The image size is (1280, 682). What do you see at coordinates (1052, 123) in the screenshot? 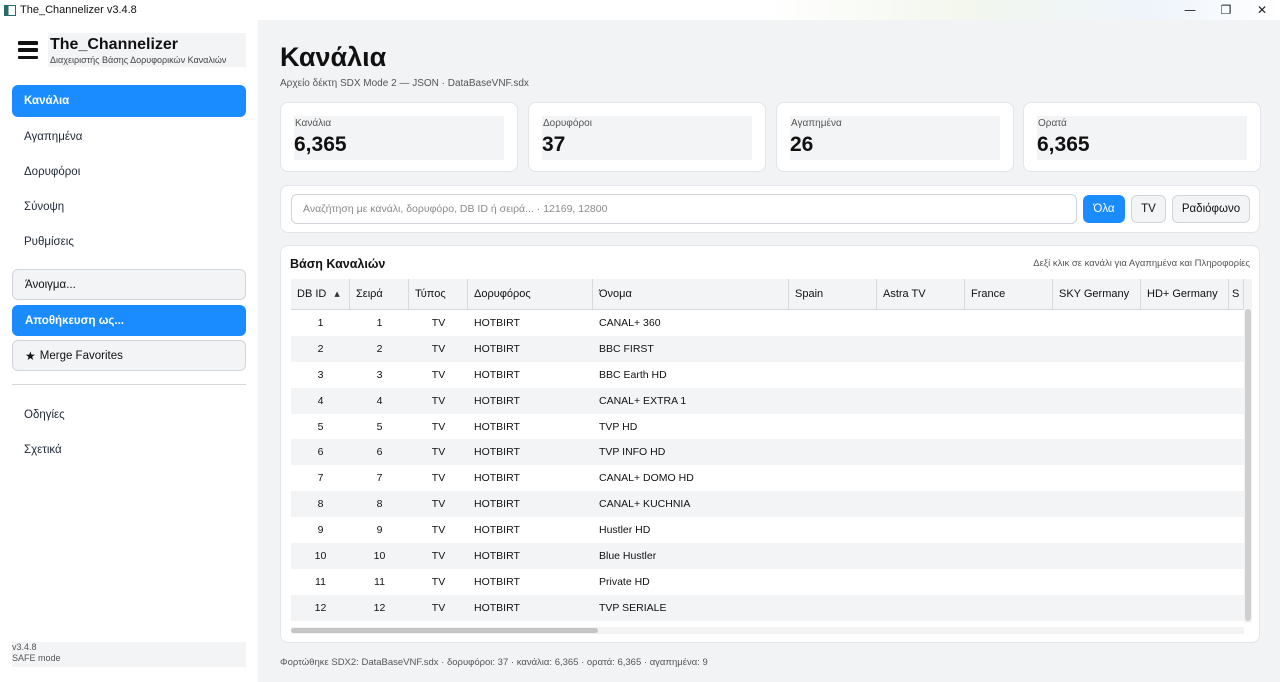
I see `stat-label: Ορατά` at bounding box center [1052, 123].